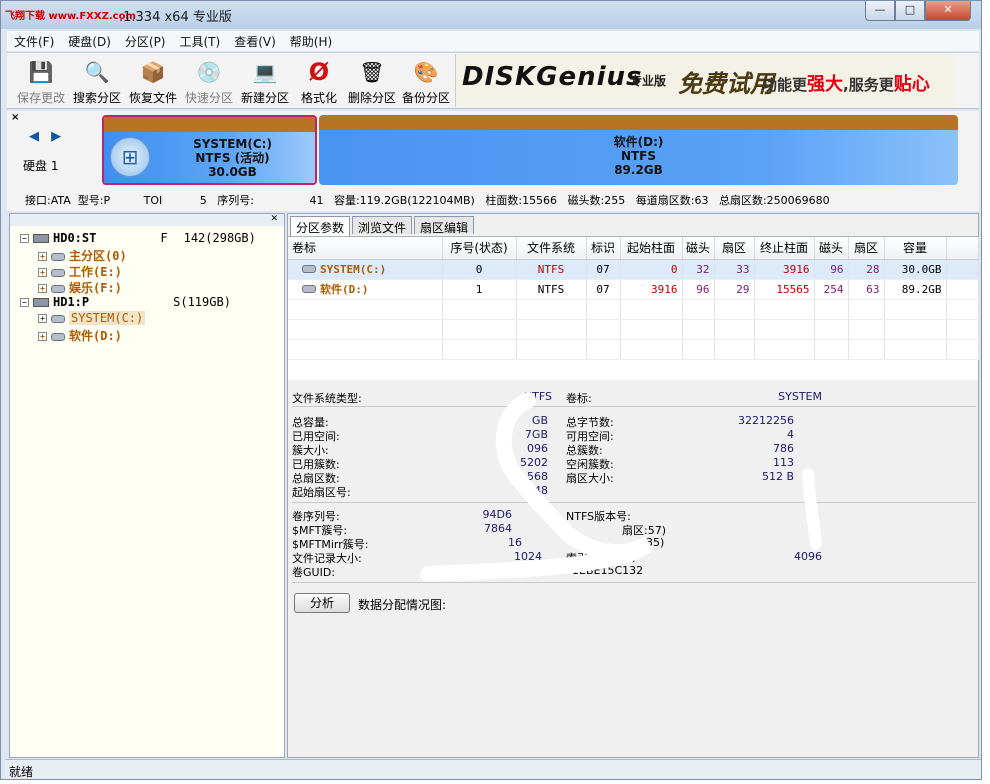 The width and height of the screenshot is (990, 784). Describe the element at coordinates (145, 41) in the screenshot. I see `menu-partition: 分区(P)` at that location.